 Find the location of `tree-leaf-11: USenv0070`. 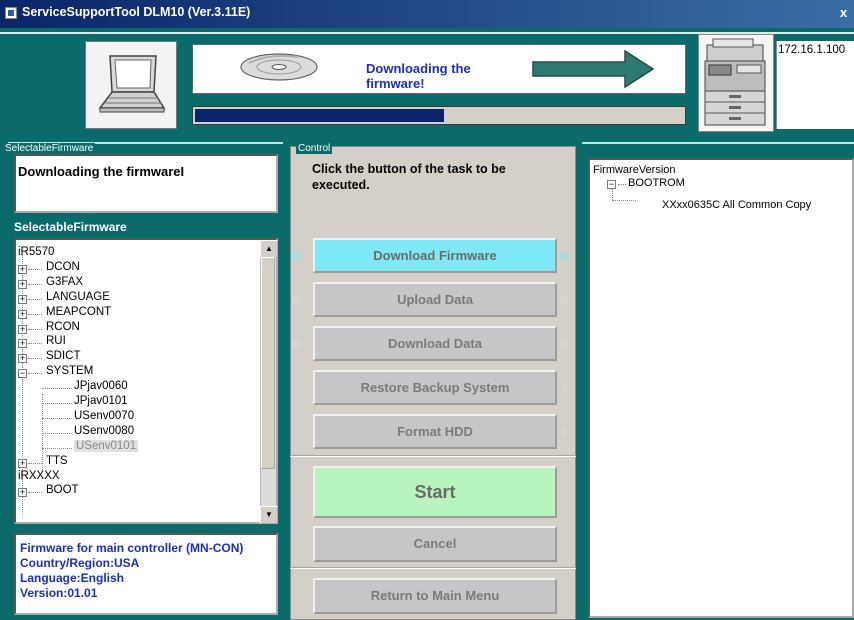

tree-leaf-11: USenv0070 is located at coordinates (104, 416).